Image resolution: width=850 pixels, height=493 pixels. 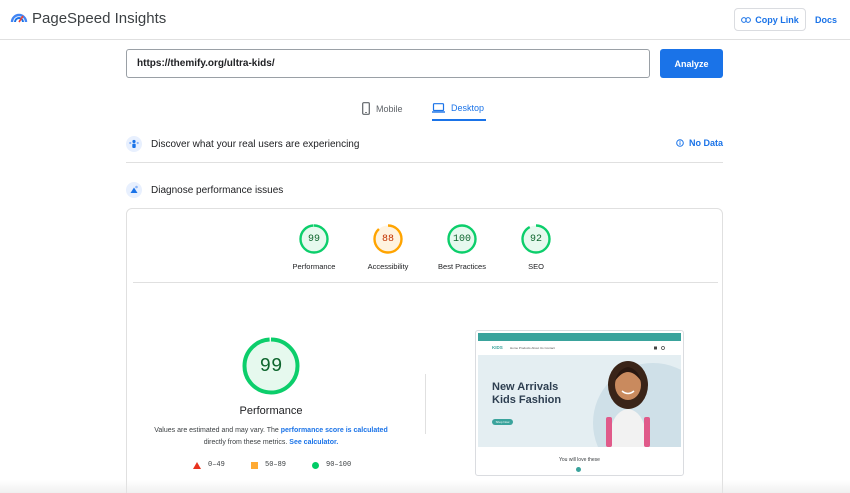 I want to click on performance-big-score: 99, so click(x=271, y=366).